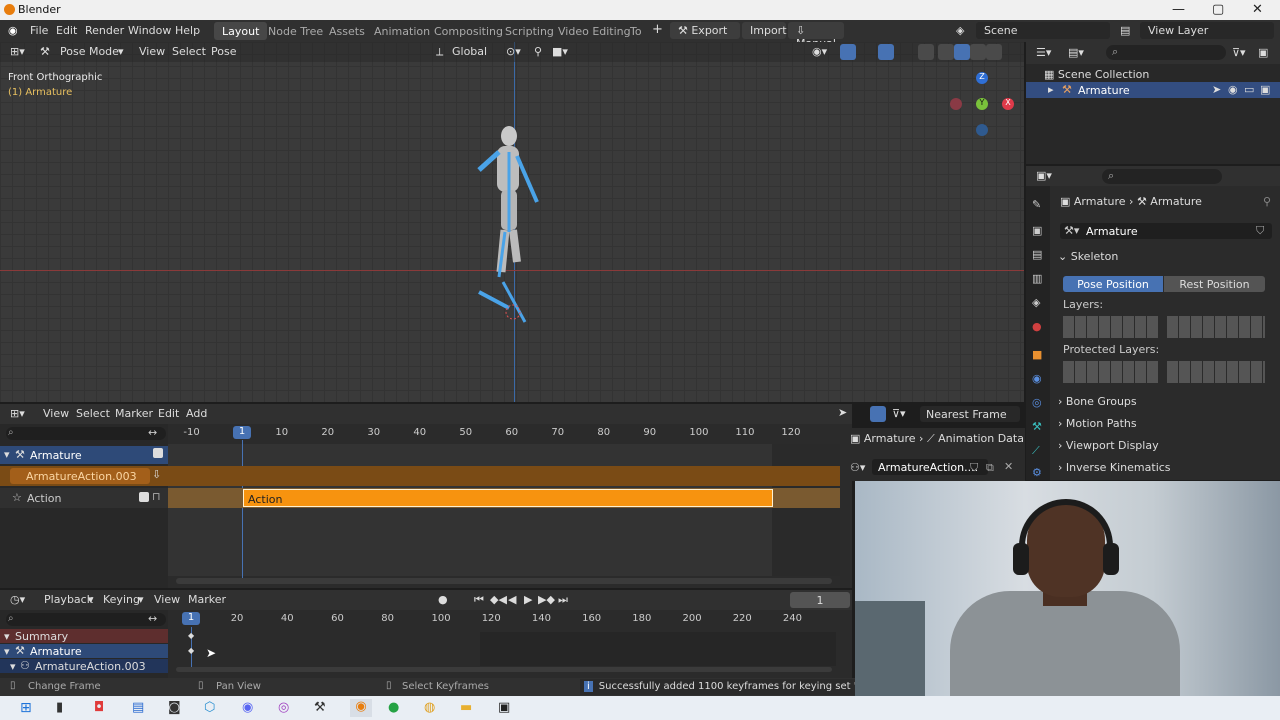 Image resolution: width=1280 pixels, height=720 pixels. What do you see at coordinates (970, 414) in the screenshot?
I see `snap-mode-select: Nearest Frame` at bounding box center [970, 414].